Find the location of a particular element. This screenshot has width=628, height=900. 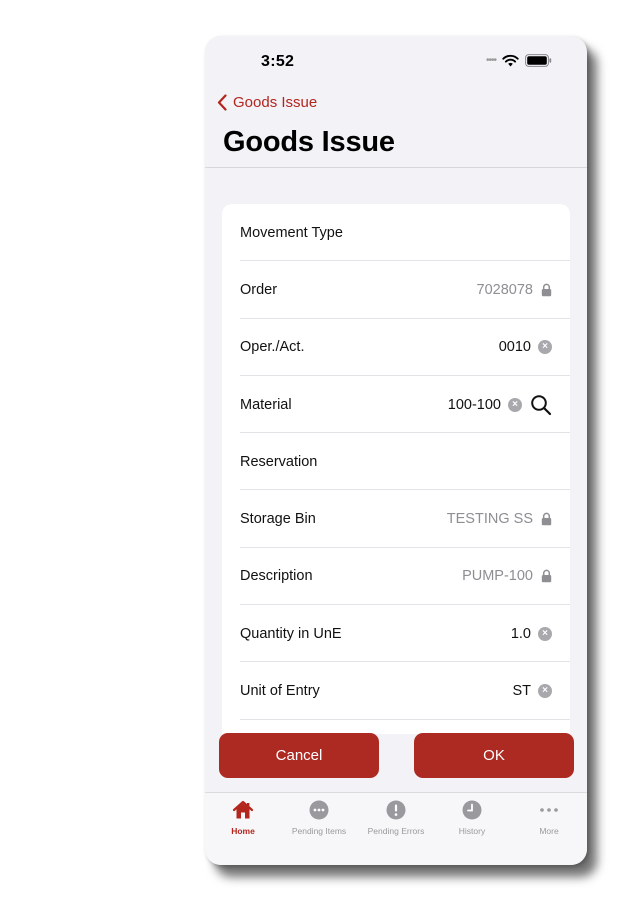

status-bar: 3:52 •••• is located at coordinates (396, 61).